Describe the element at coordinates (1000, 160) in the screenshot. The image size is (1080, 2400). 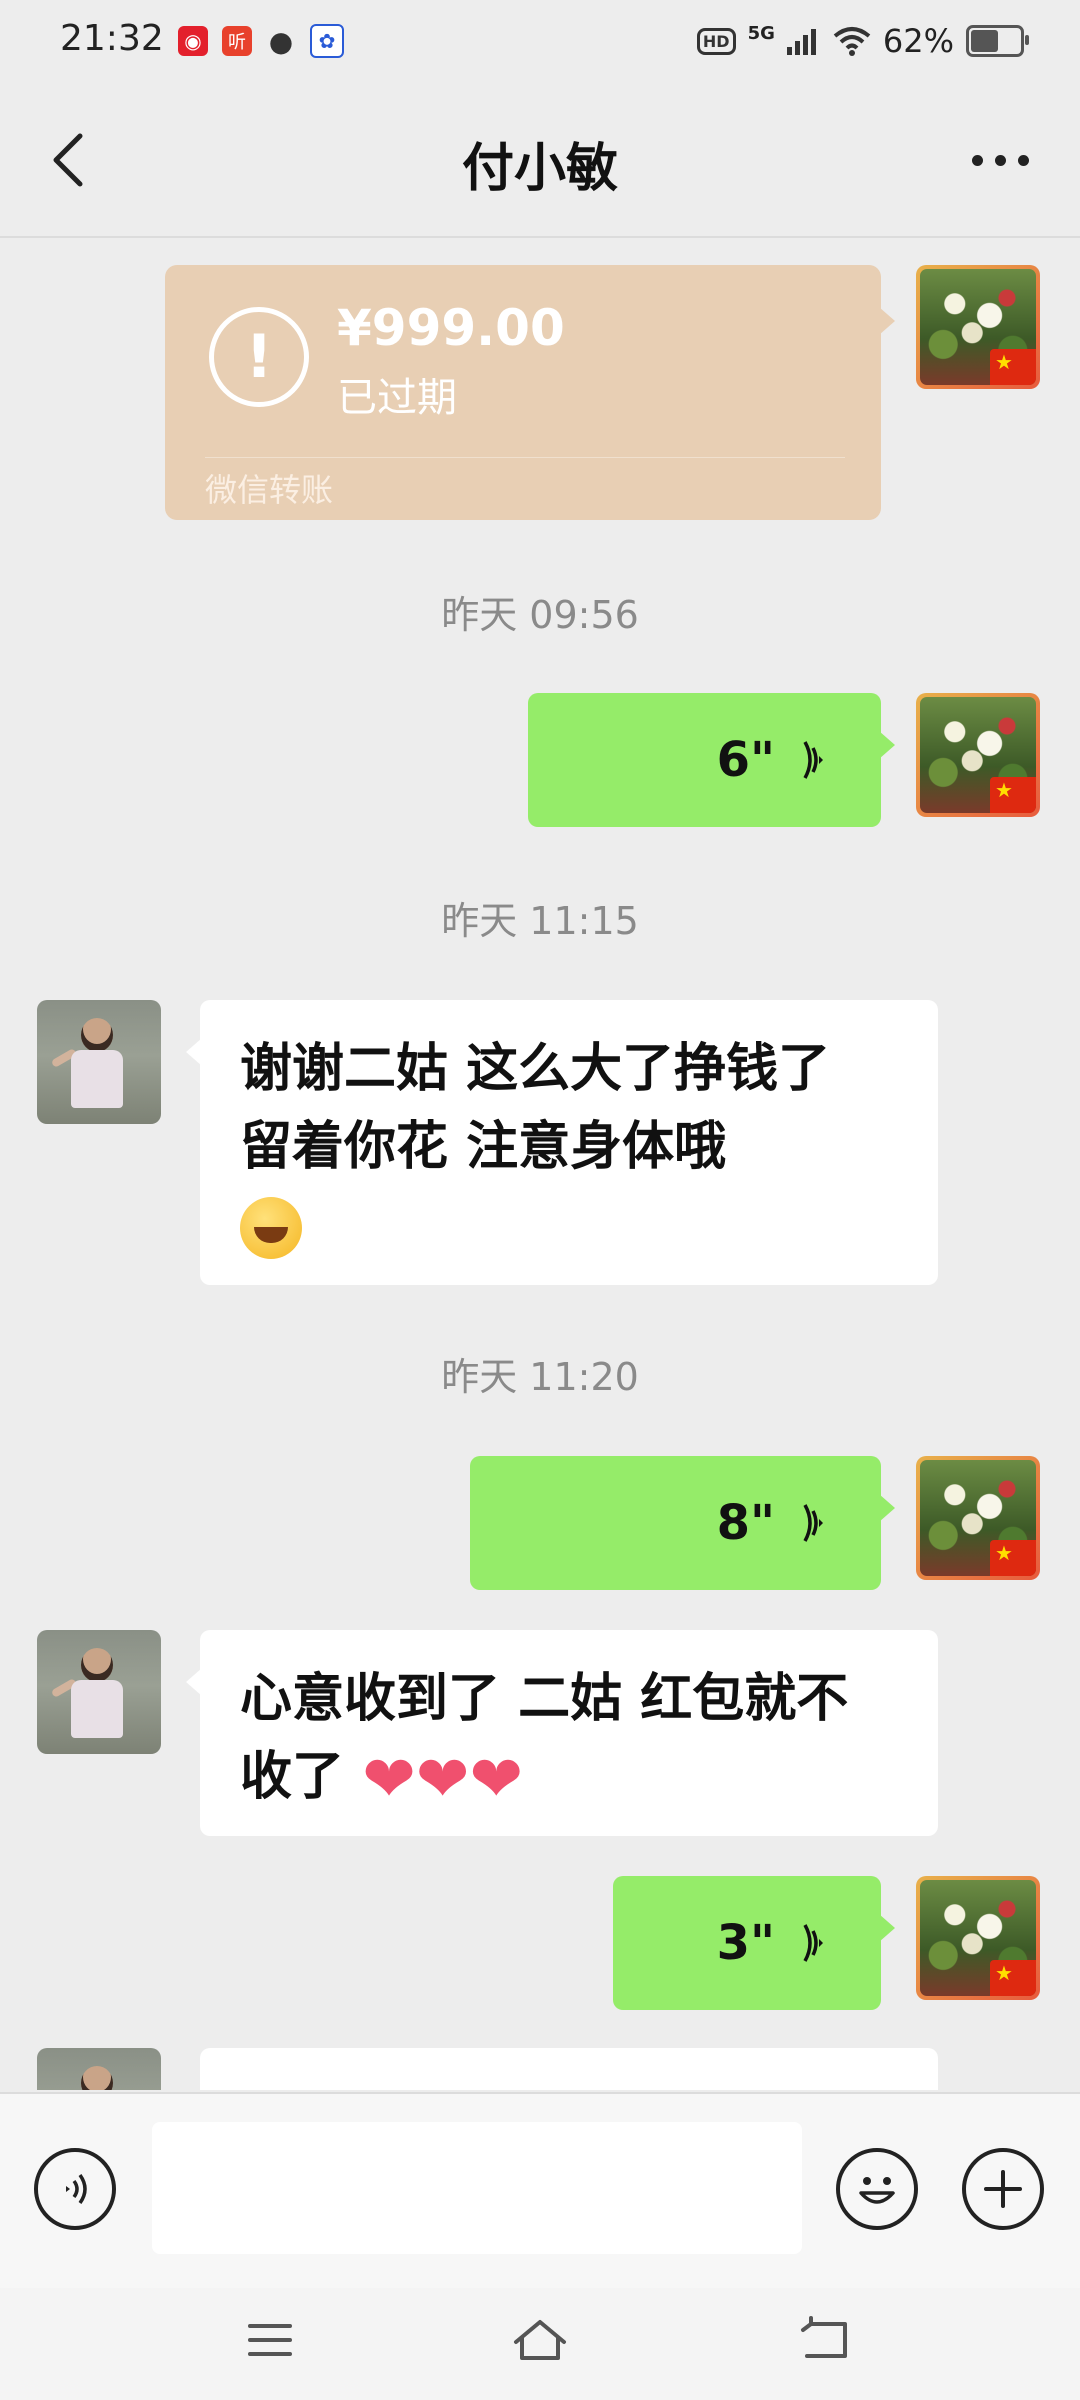
I see `more-button` at that location.